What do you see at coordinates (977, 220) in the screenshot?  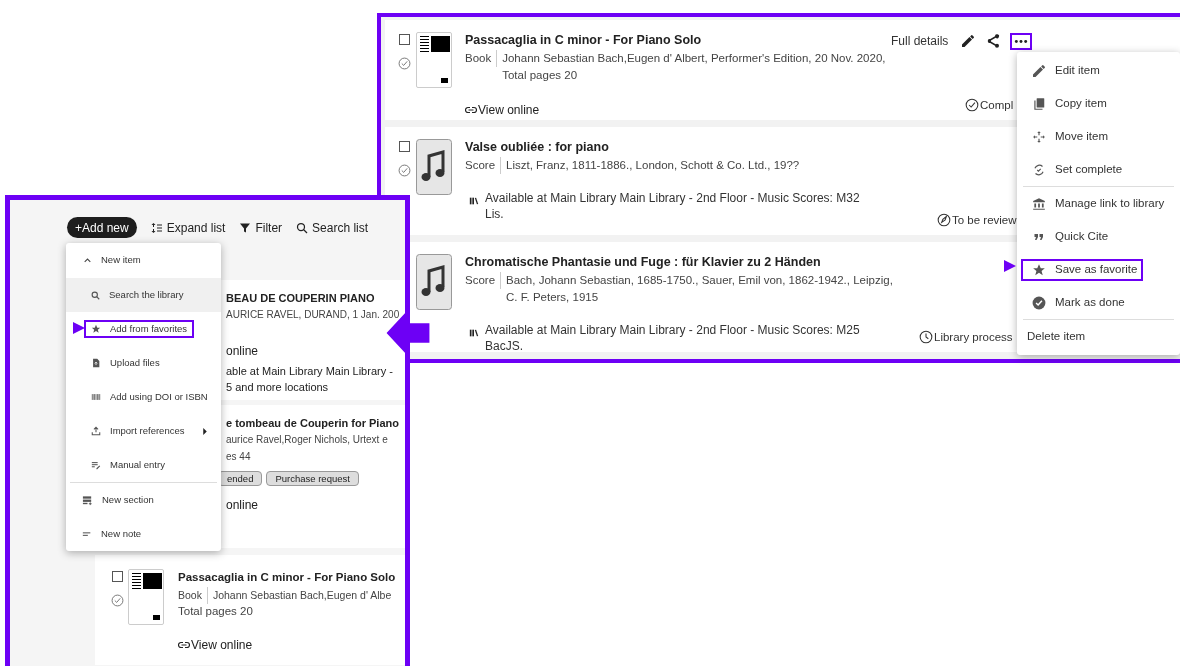 I see `status-label: To be review` at bounding box center [977, 220].